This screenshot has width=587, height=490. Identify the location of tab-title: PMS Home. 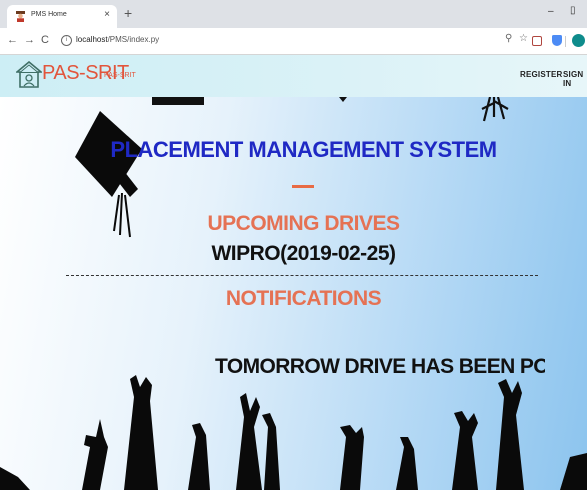
(49, 14).